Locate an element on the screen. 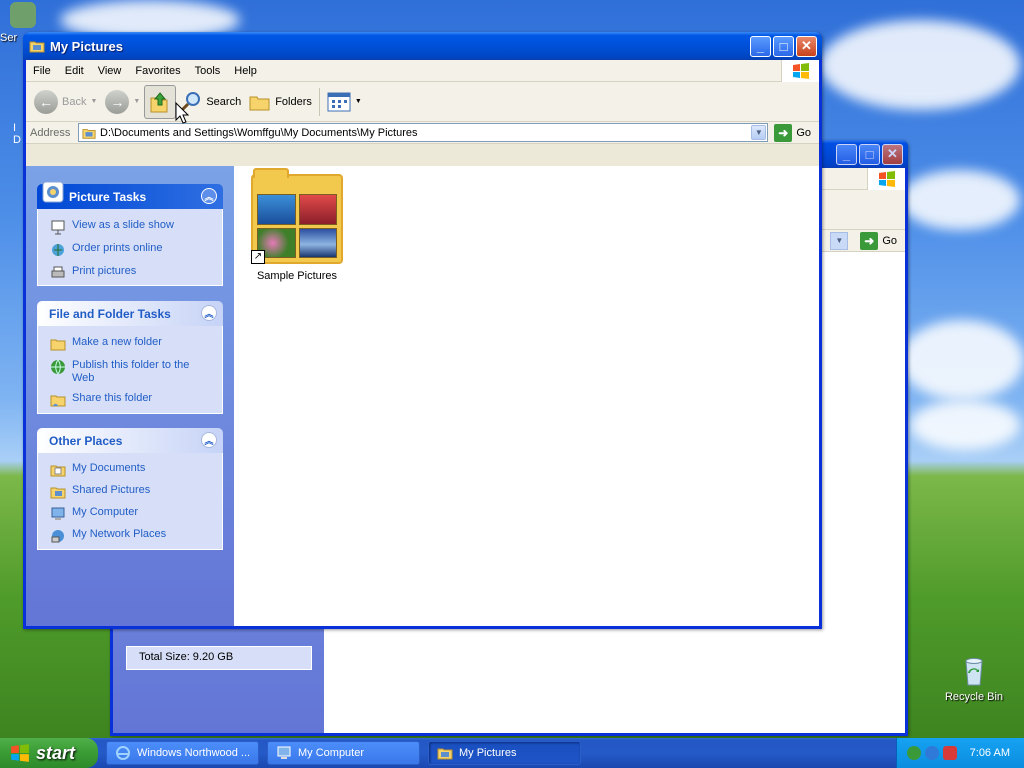 The height and width of the screenshot is (768, 1024). panel-header: Other Places ︽ is located at coordinates (130, 440).